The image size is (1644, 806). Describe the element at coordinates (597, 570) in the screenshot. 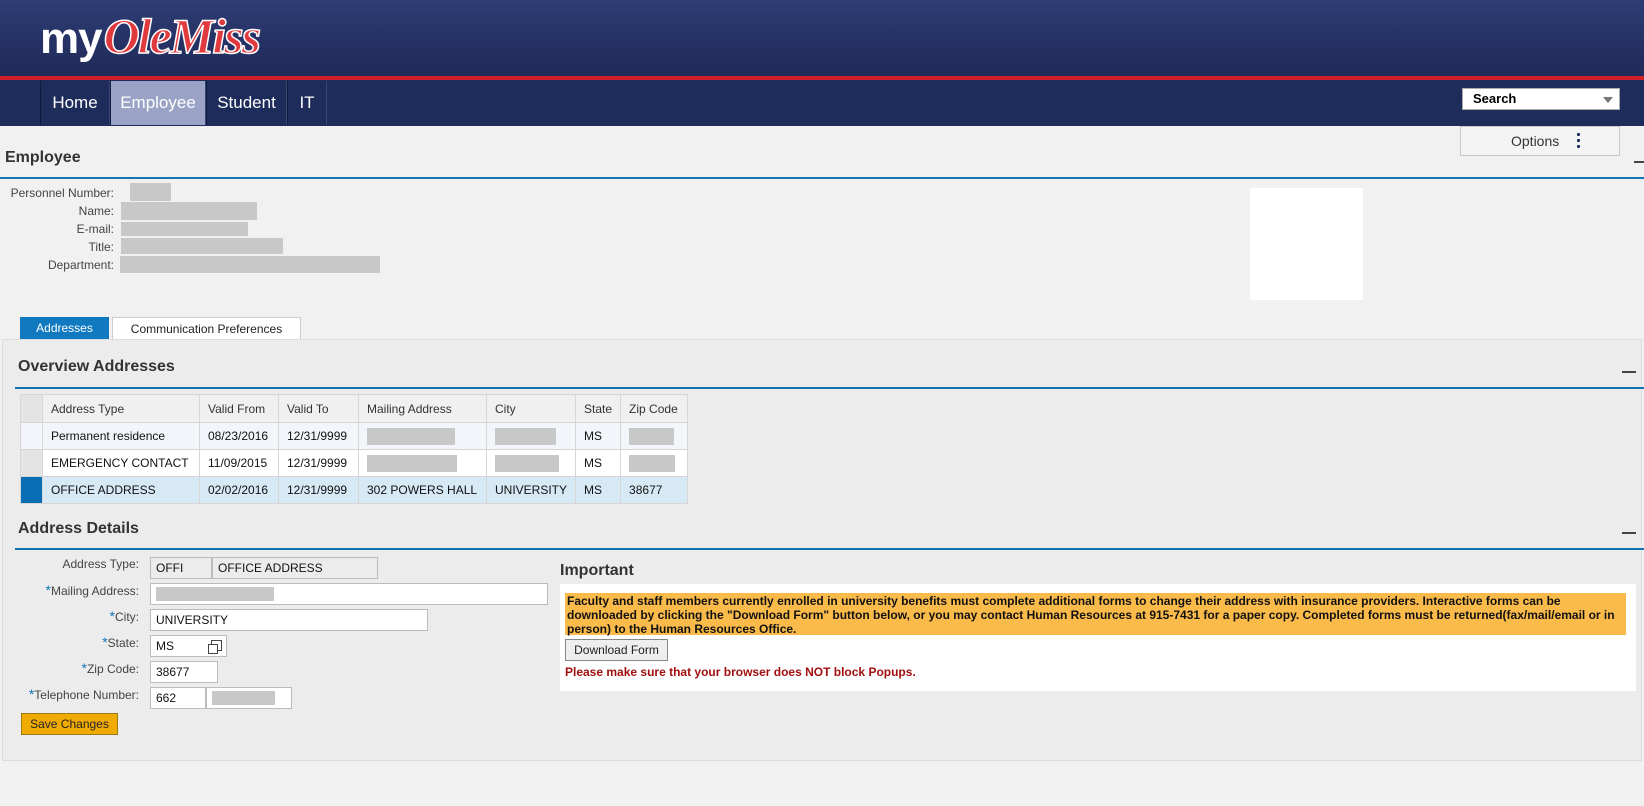

I see `important-title: Important` at that location.